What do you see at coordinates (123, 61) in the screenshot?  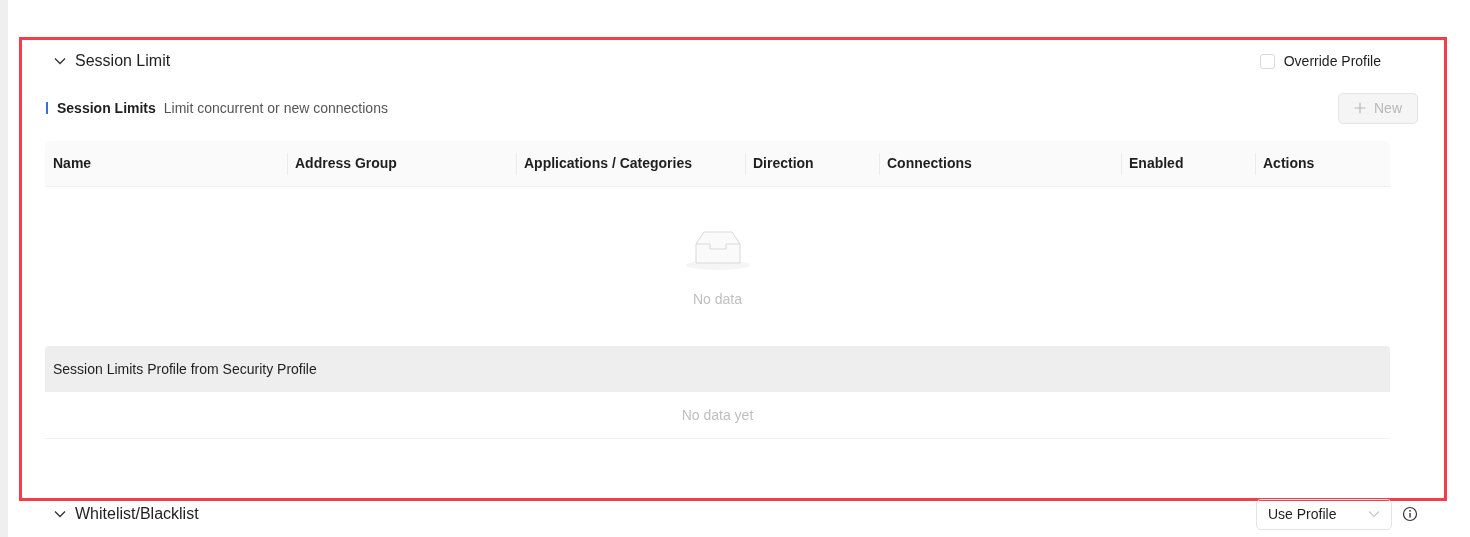 I see `section-title: Session Limit` at bounding box center [123, 61].